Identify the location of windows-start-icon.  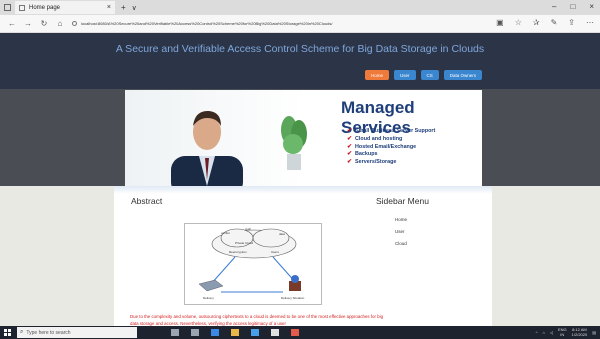
(7, 332).